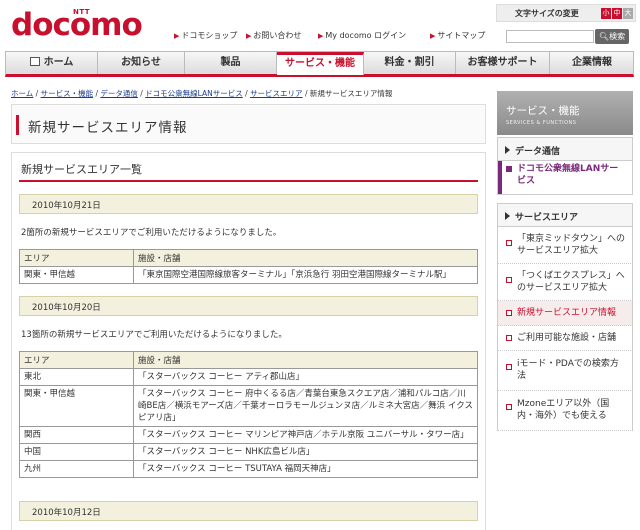  I want to click on date-heading: 2010年10月12日, so click(248, 511).